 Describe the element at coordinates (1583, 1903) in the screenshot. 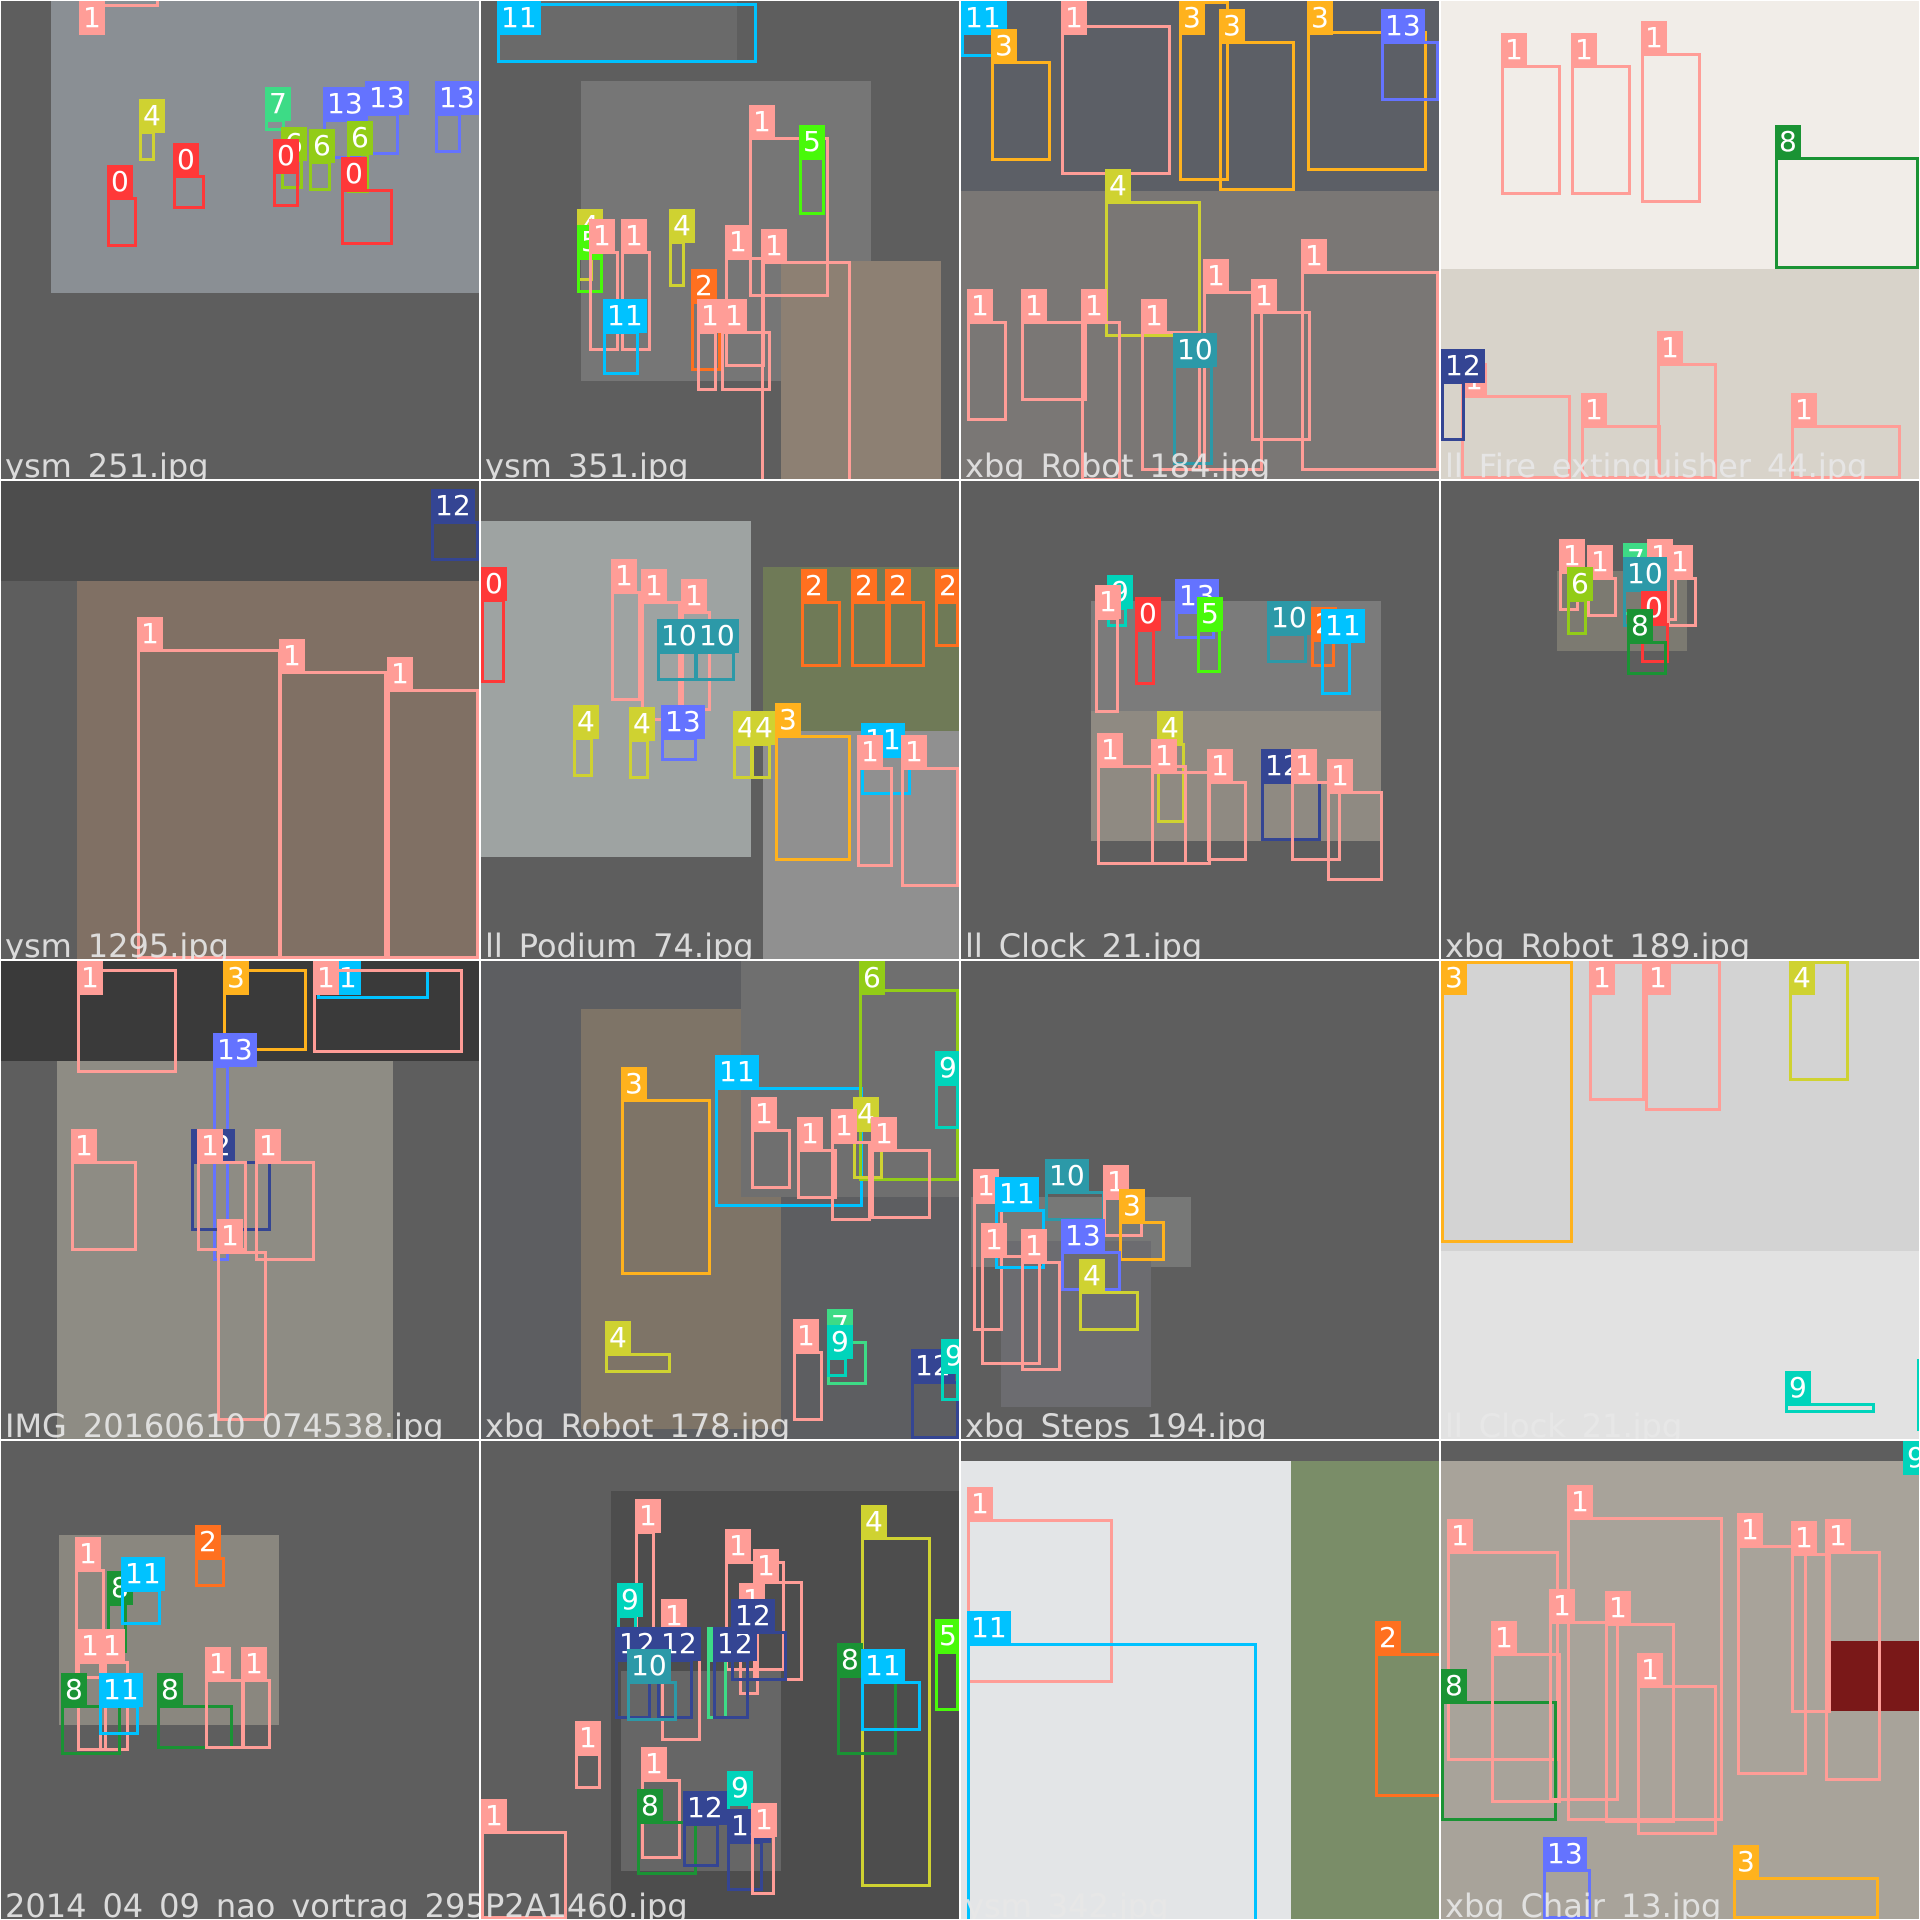

I see `image-filename: xbg_Chair_13.jpg` at that location.